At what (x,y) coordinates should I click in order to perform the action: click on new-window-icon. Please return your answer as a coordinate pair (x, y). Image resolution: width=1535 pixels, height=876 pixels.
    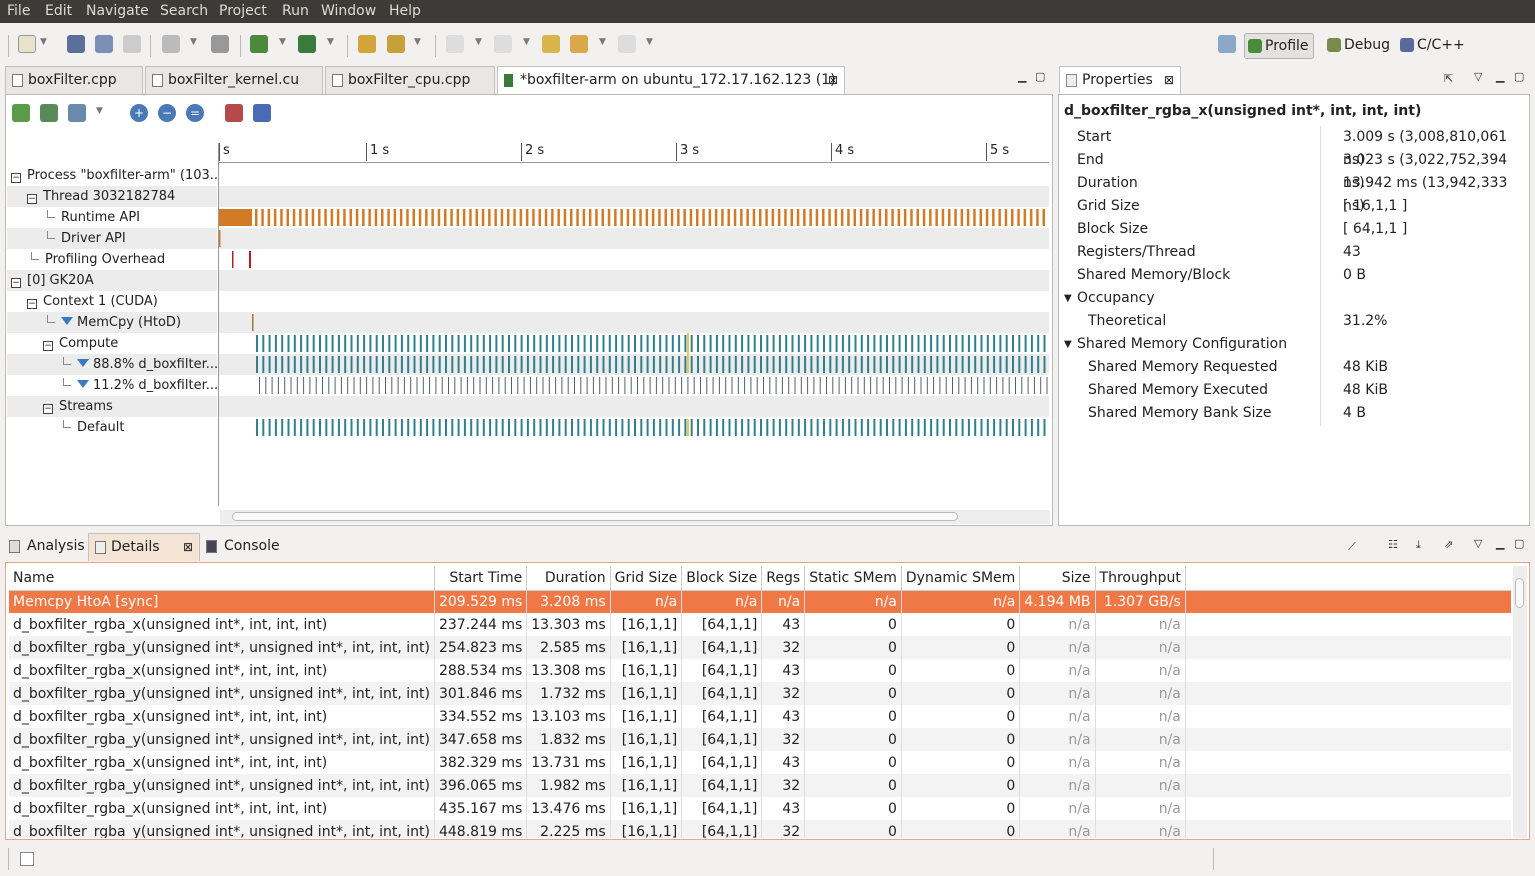
    Looking at the image, I should click on (27, 859).